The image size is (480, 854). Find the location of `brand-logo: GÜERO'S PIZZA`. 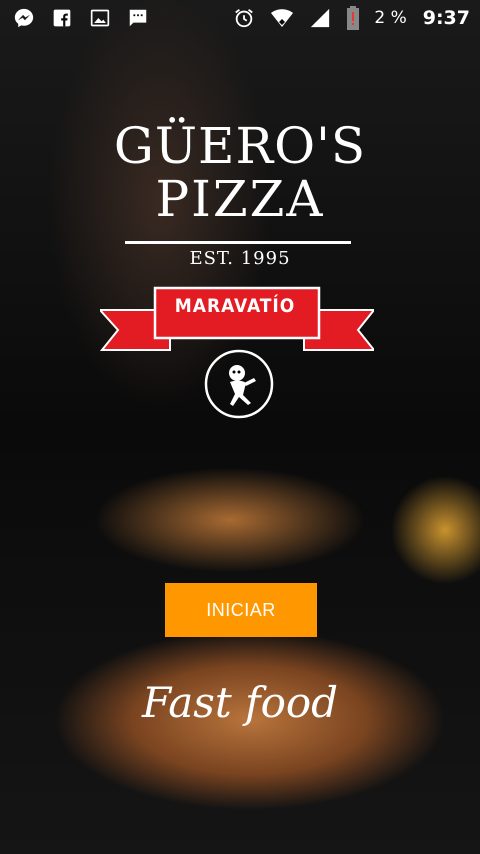

brand-logo: GÜERO'S PIZZA is located at coordinates (240, 173).